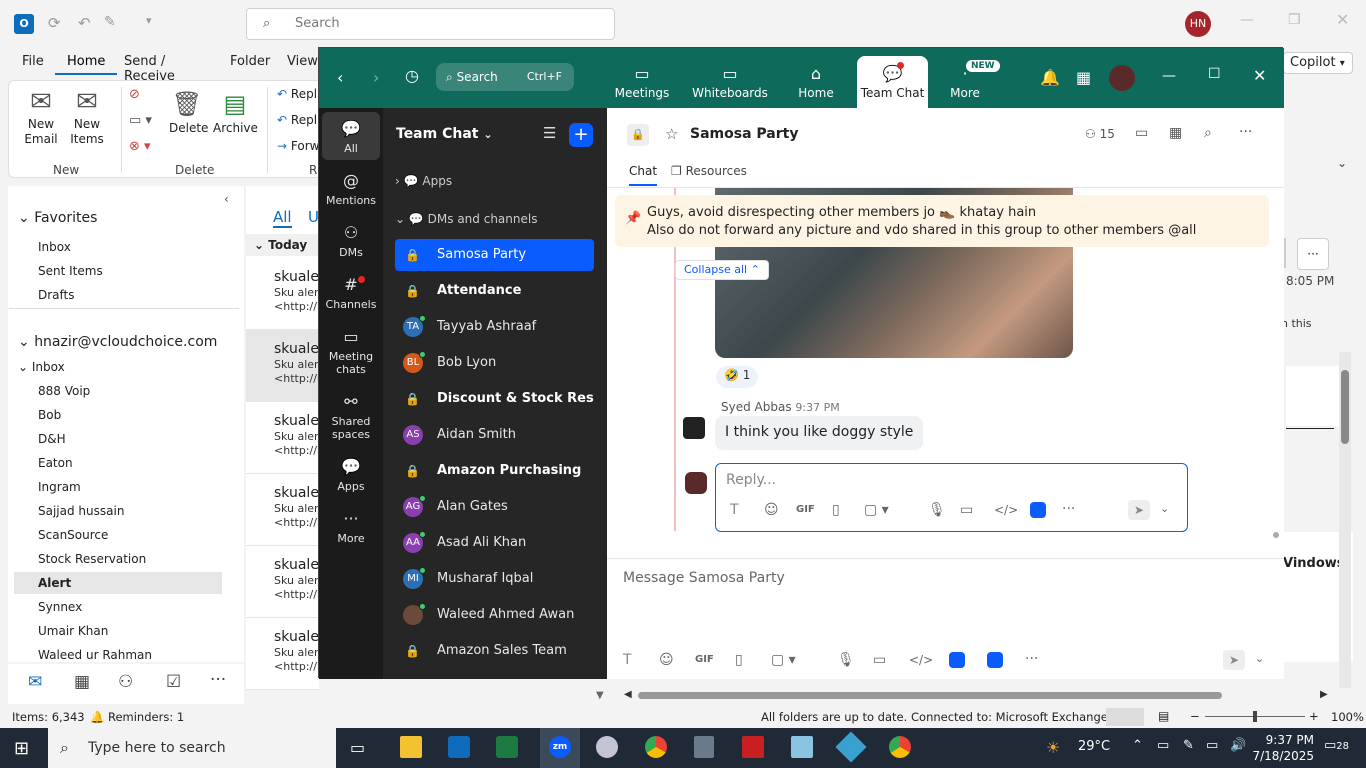 This screenshot has height=768, width=1366. Describe the element at coordinates (494, 615) in the screenshot. I see `dm-waleed-ahmed-awan: Waleed Ahmed Awan` at that location.